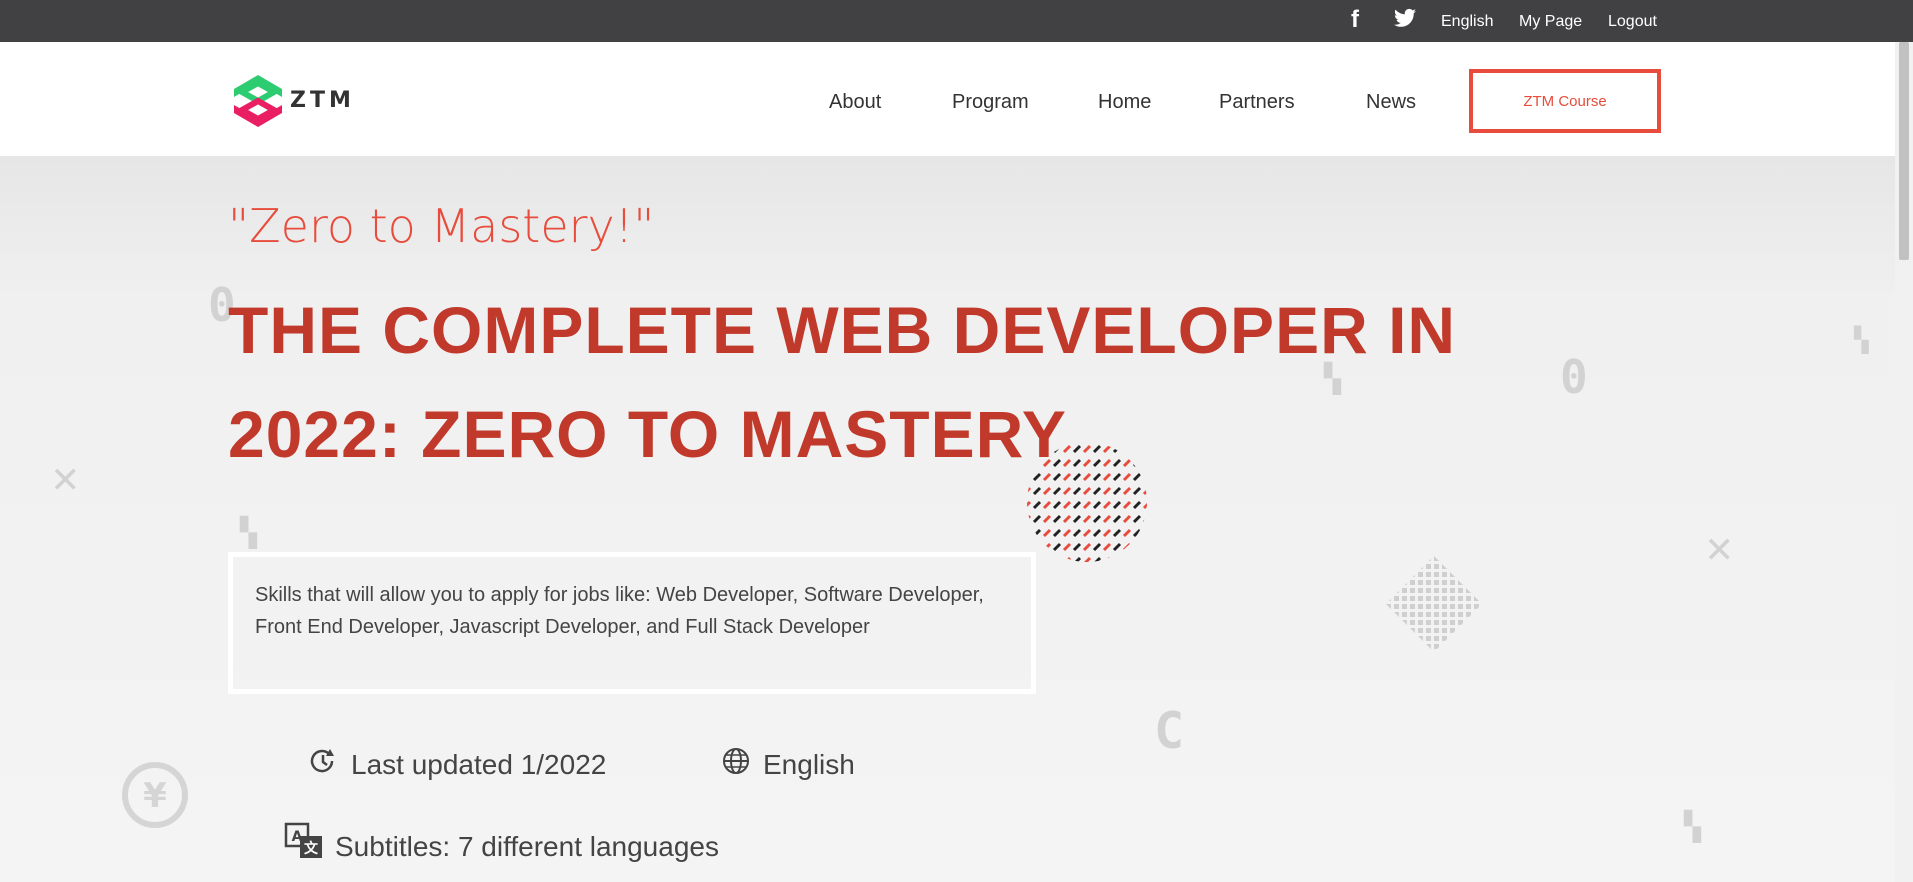  What do you see at coordinates (322, 100) in the screenshot?
I see `logo-text: ZTM` at bounding box center [322, 100].